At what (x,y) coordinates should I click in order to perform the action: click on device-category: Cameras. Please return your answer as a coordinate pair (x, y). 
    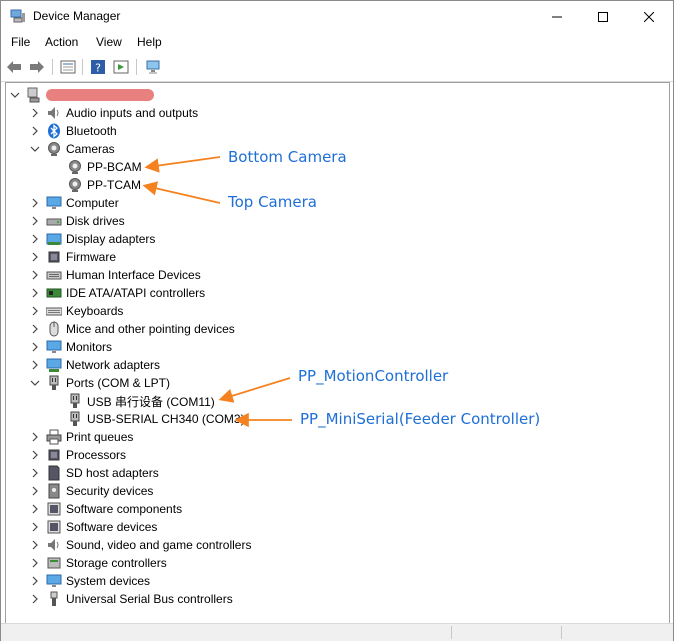
    Looking at the image, I should click on (72, 149).